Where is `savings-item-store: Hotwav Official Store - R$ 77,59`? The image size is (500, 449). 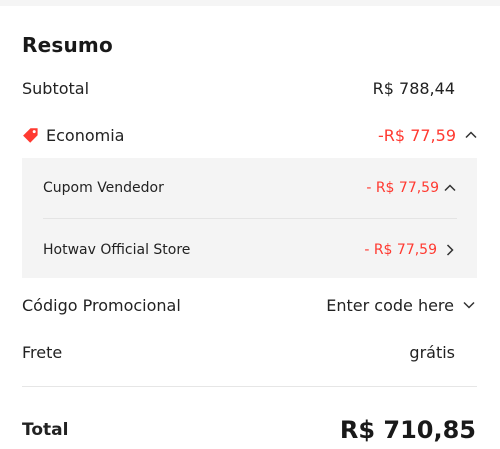
savings-item-store: Hotwav Official Store - R$ 77,59 is located at coordinates (250, 250).